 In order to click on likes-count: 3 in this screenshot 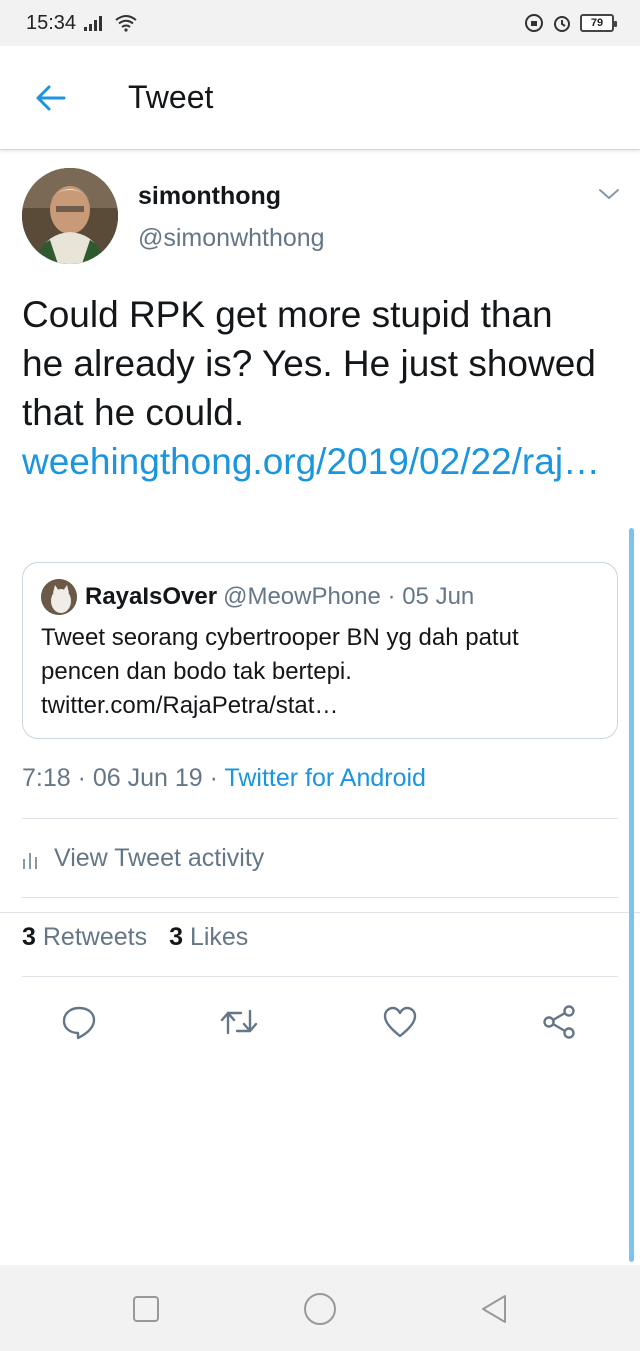, I will do `click(176, 937)`.